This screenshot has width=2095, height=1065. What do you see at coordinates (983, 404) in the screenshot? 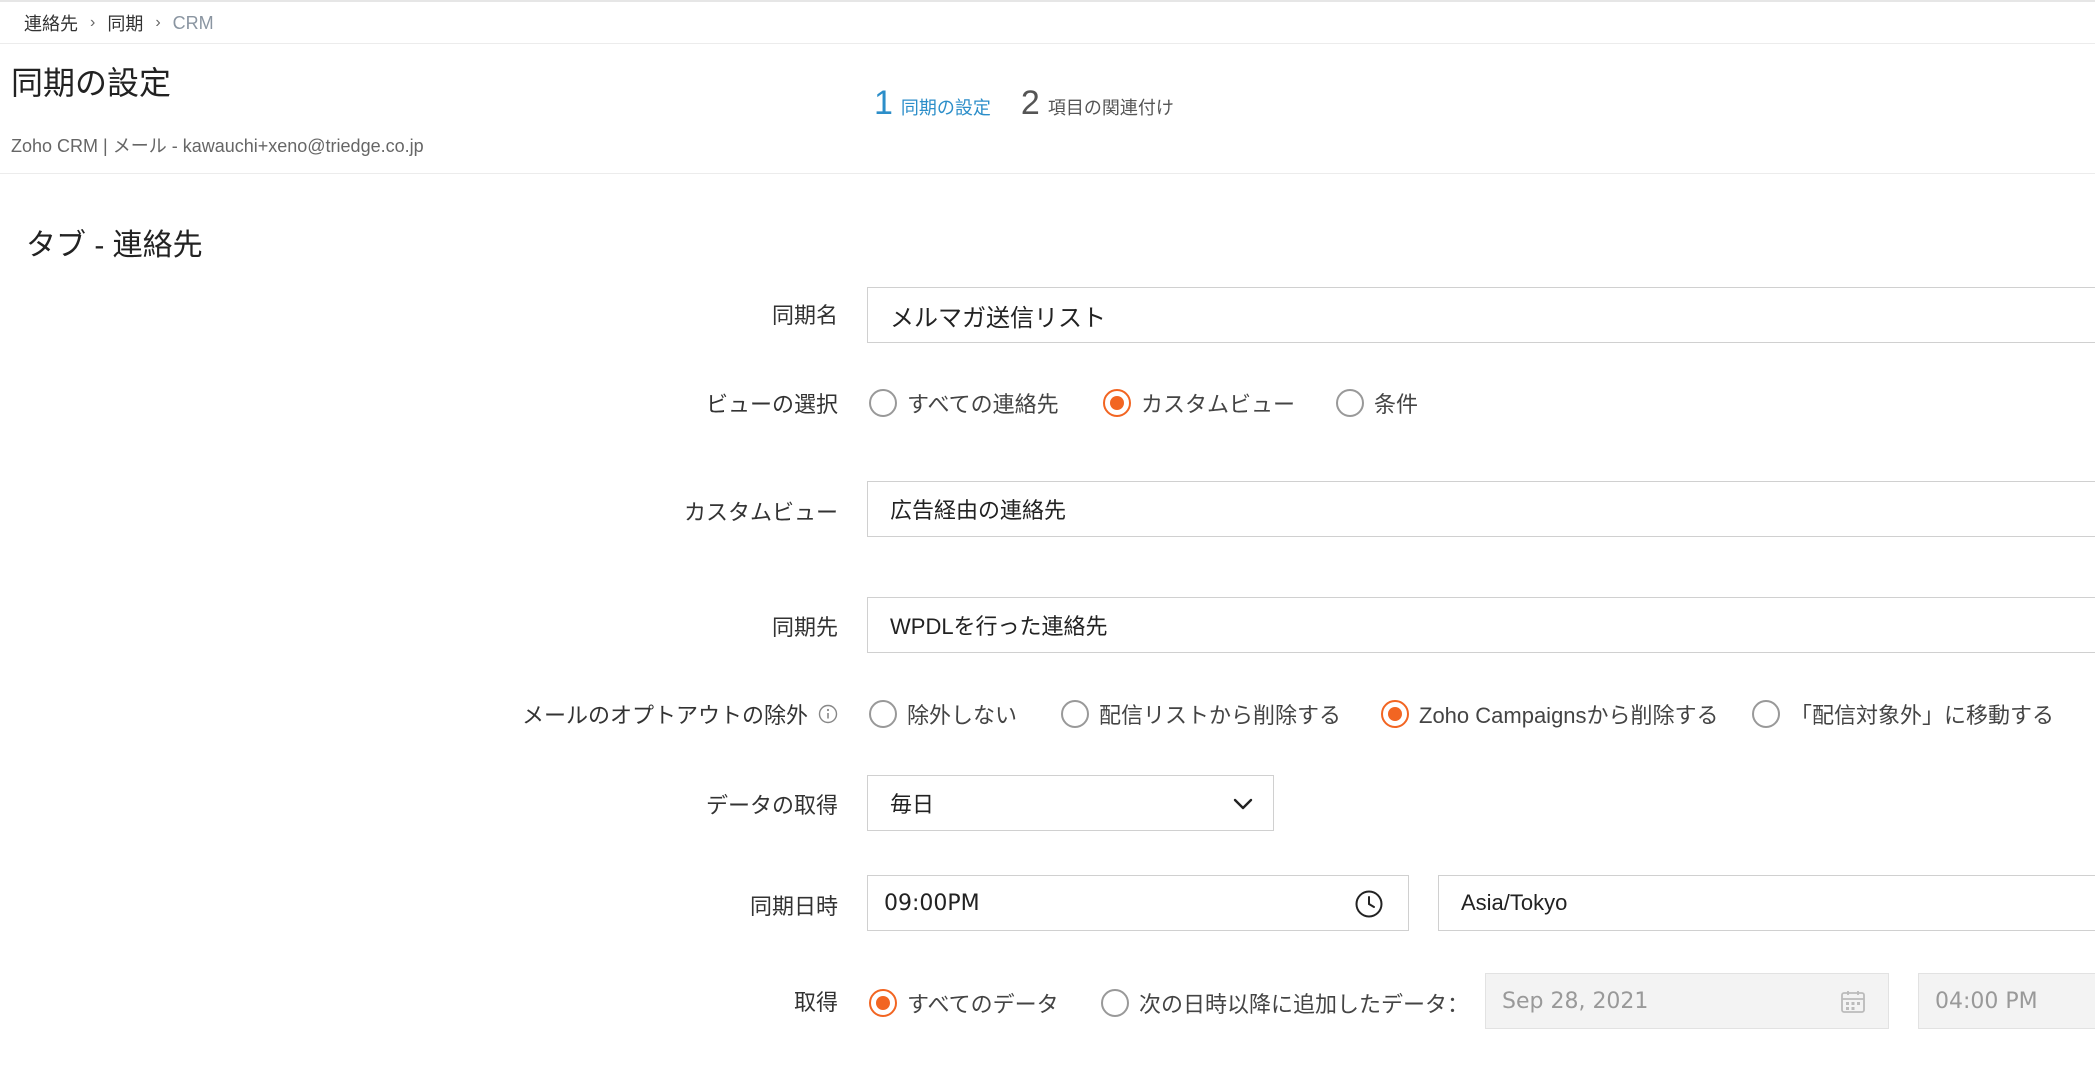
I see `radio-label: すべての連絡先` at bounding box center [983, 404].